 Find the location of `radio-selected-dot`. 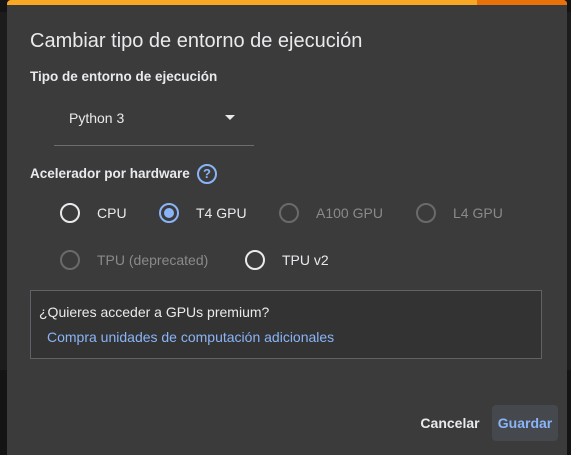

radio-selected-dot is located at coordinates (169, 213).